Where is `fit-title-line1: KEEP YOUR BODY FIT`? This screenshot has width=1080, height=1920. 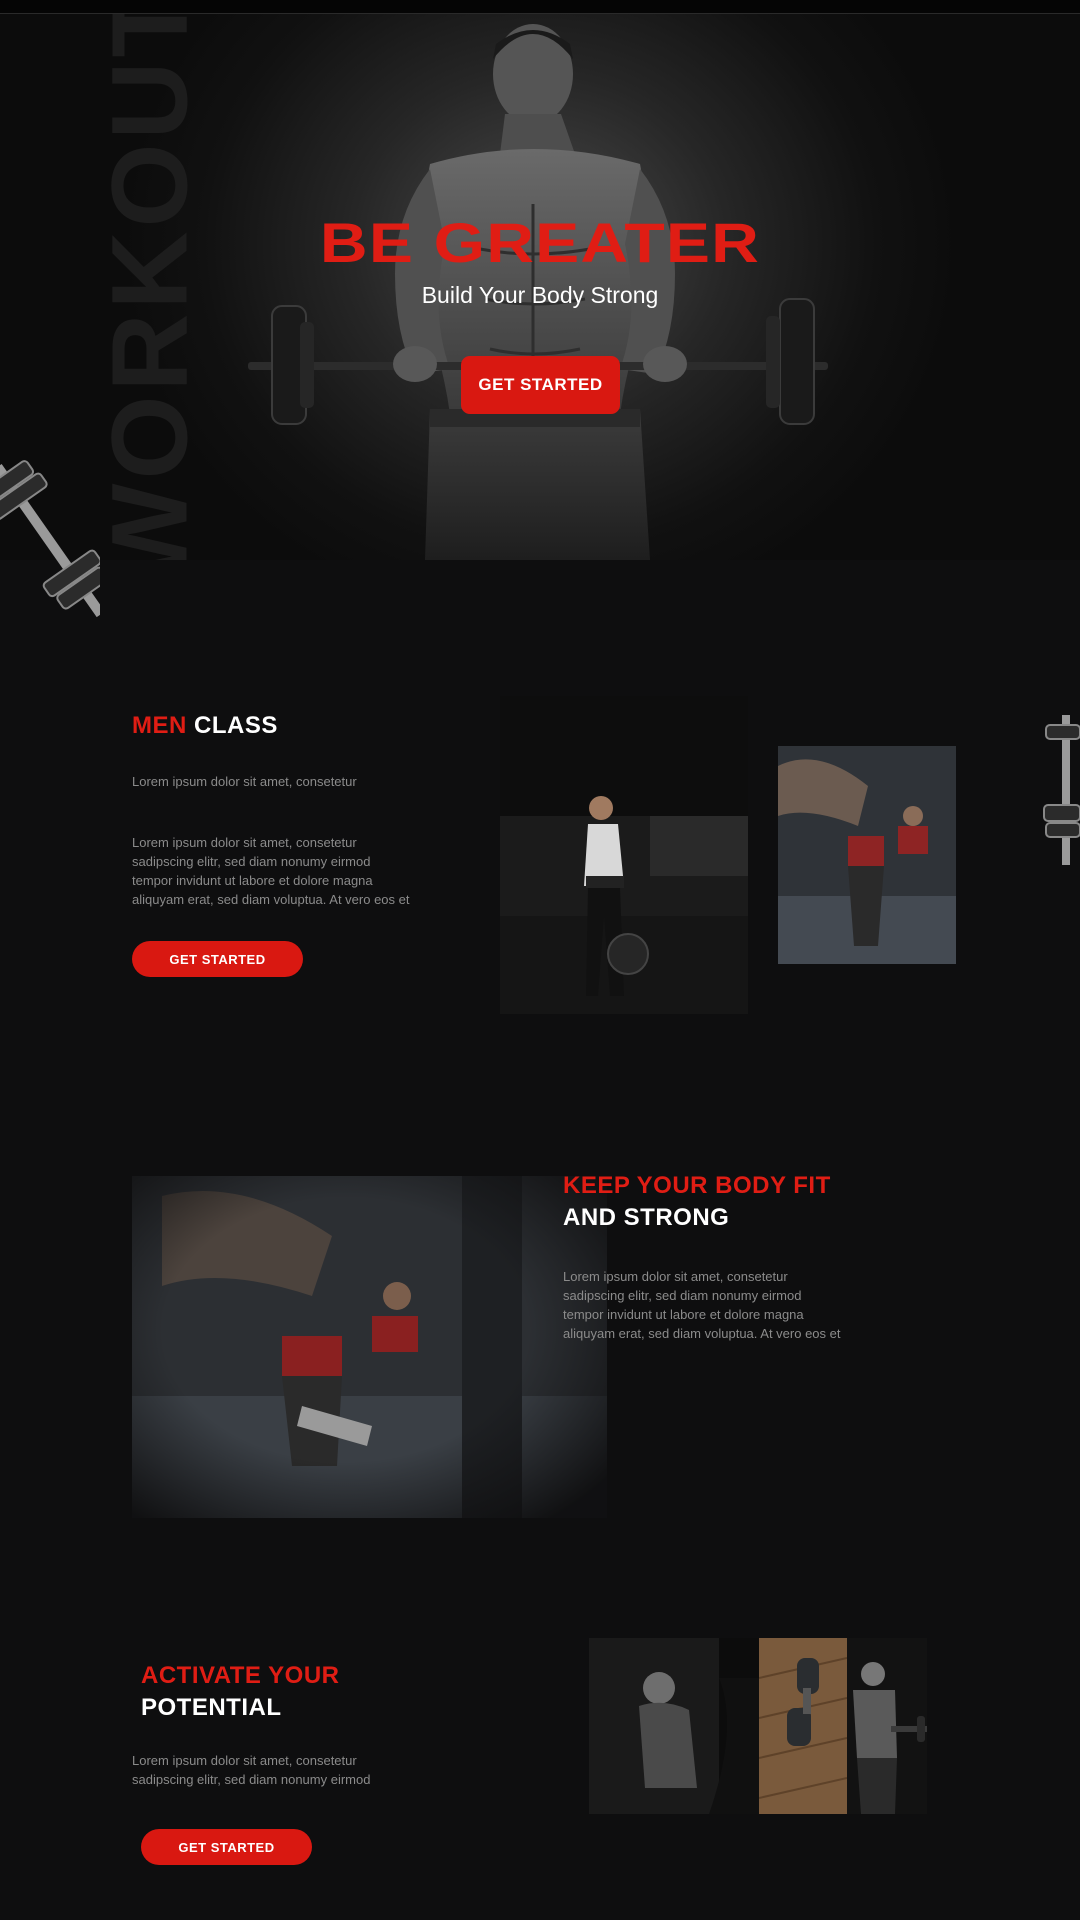 fit-title-line1: KEEP YOUR BODY FIT is located at coordinates (697, 1185).